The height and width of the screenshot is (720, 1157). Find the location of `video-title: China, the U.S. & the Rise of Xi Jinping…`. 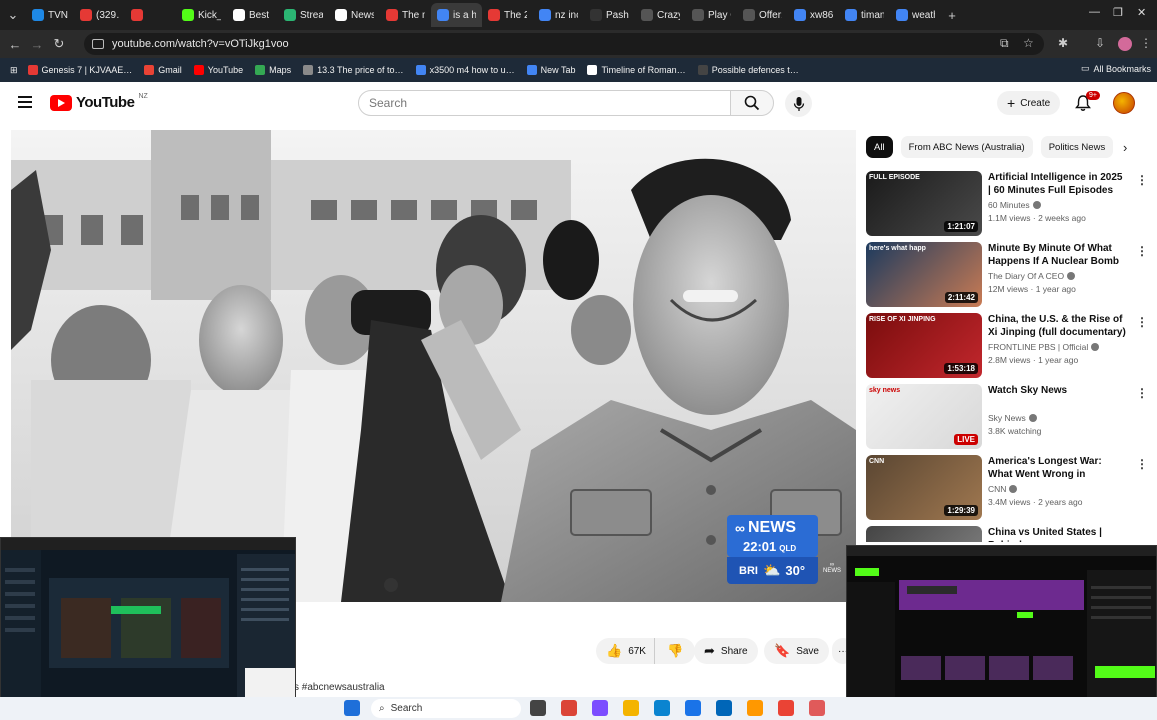

video-title: China, the U.S. & the Rise of Xi Jinping… is located at coordinates (1058, 326).